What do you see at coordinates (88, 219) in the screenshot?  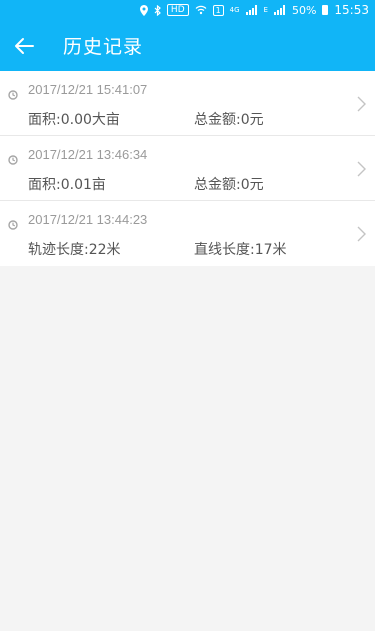 I see `record-datetime: 2017/12/21 13:44:23` at bounding box center [88, 219].